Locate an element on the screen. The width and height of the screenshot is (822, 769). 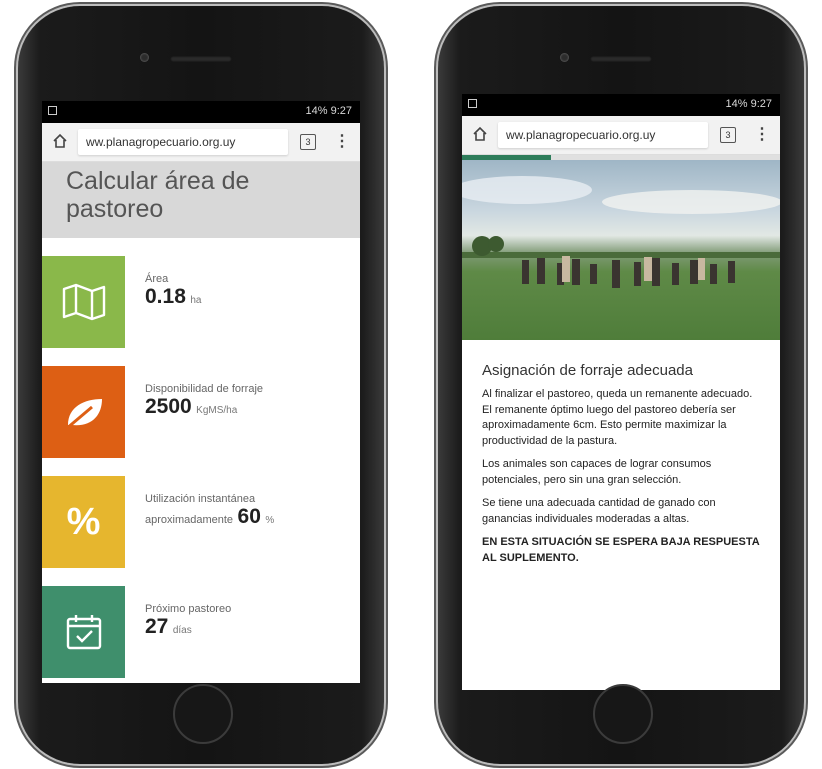
card-area: Área 0.18 ha is located at coordinates (201, 302).